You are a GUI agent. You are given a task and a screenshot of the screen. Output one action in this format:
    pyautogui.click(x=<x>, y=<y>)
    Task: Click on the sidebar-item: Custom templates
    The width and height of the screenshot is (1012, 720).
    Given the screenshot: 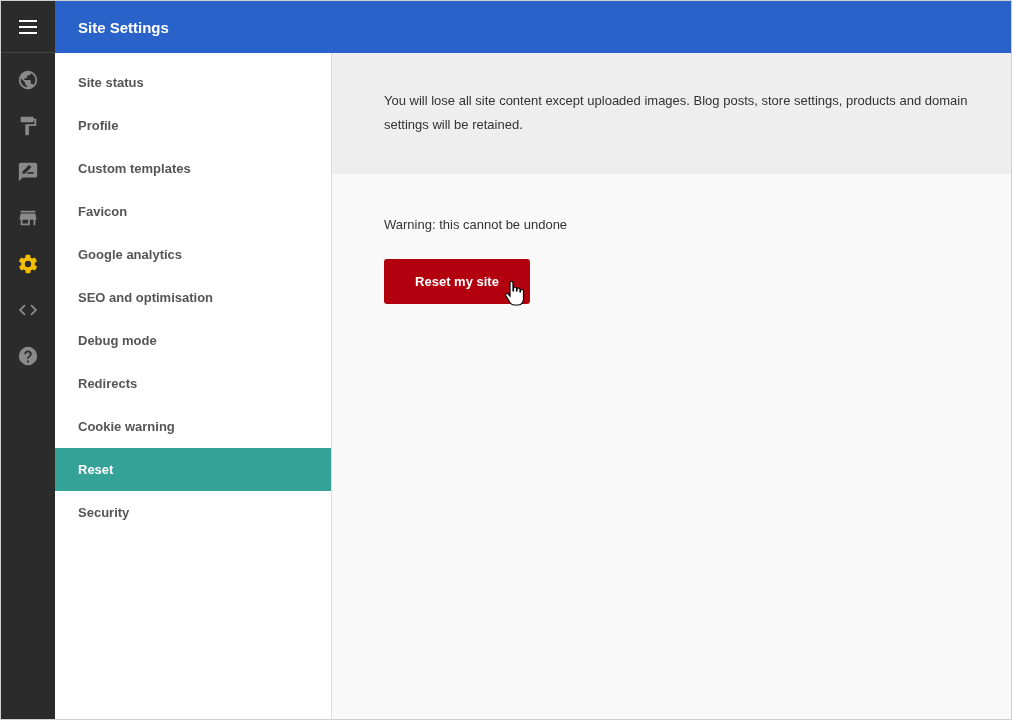 What is the action you would take?
    pyautogui.click(x=193, y=168)
    